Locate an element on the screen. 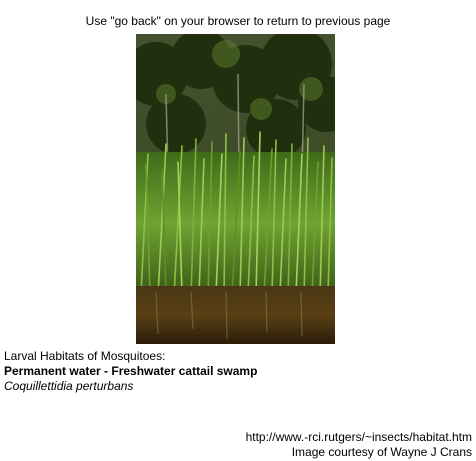  caption-heading: Larval Habitats of Mosquitoes: is located at coordinates (85, 356).